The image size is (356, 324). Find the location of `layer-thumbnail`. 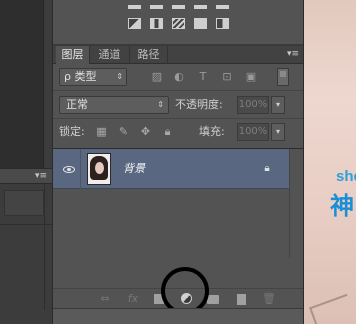

layer-thumbnail is located at coordinates (99, 169).